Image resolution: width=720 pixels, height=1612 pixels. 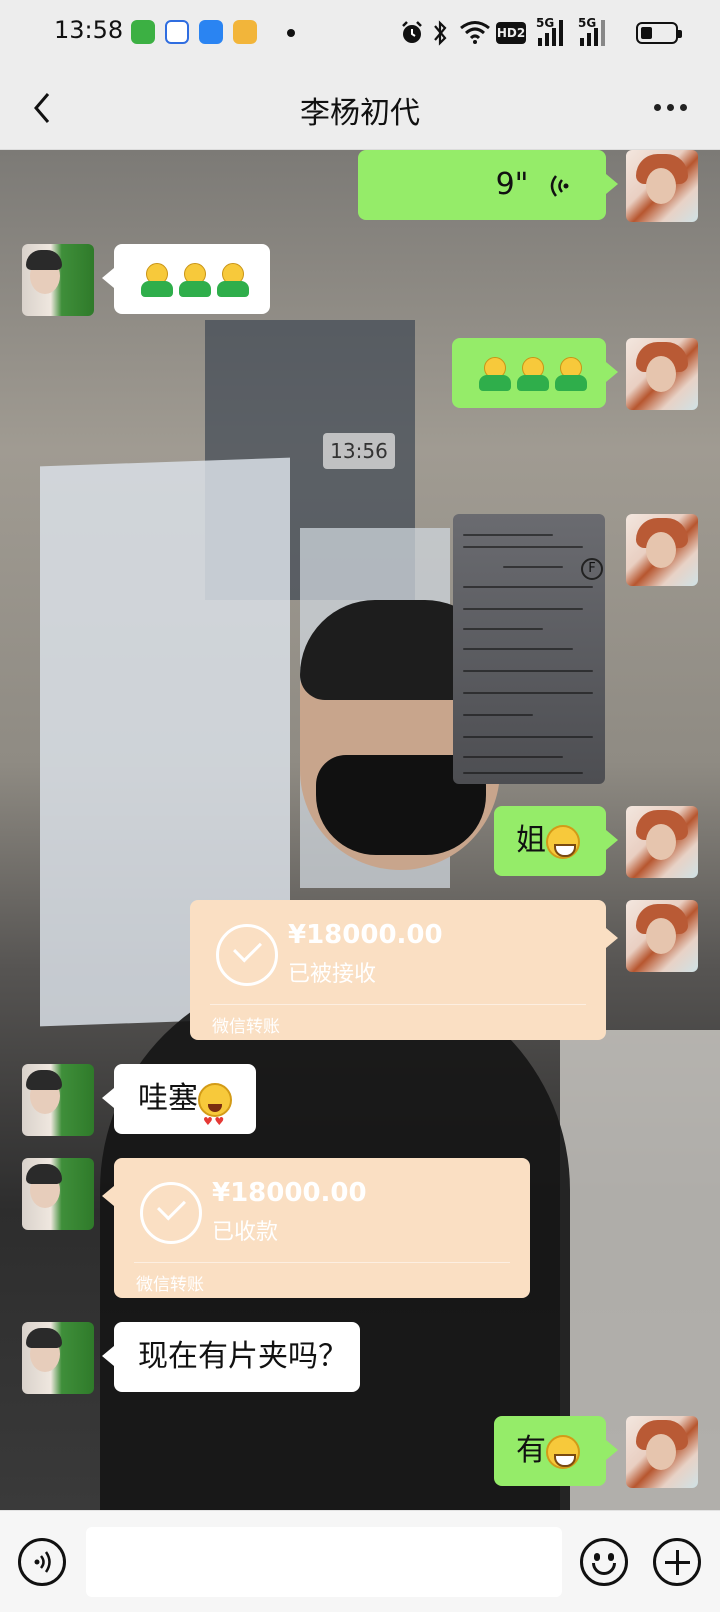 What do you see at coordinates (177, 32) in the screenshot?
I see `baidu-icon` at bounding box center [177, 32].